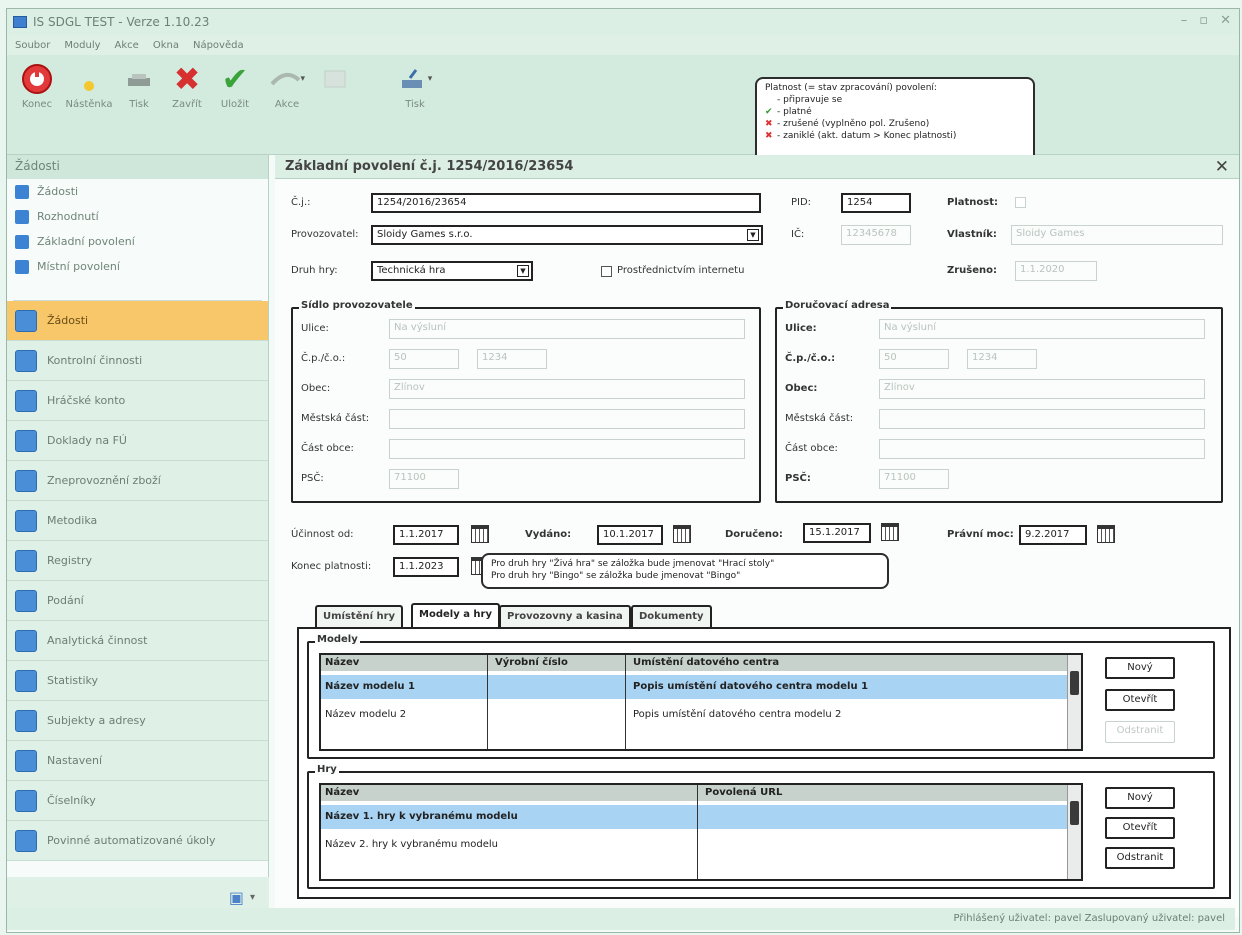 The height and width of the screenshot is (935, 1242). Describe the element at coordinates (187, 84) in the screenshot. I see `zavrit-button: ✖ Zavřít` at that location.